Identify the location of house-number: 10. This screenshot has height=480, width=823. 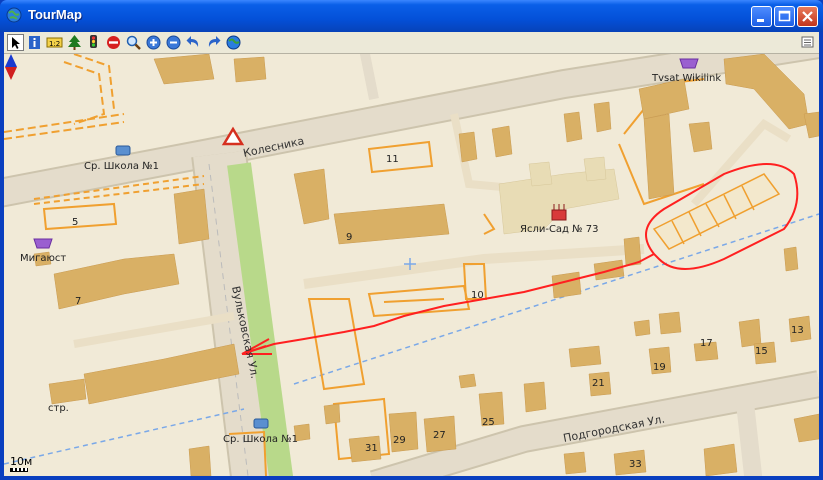
(477, 295).